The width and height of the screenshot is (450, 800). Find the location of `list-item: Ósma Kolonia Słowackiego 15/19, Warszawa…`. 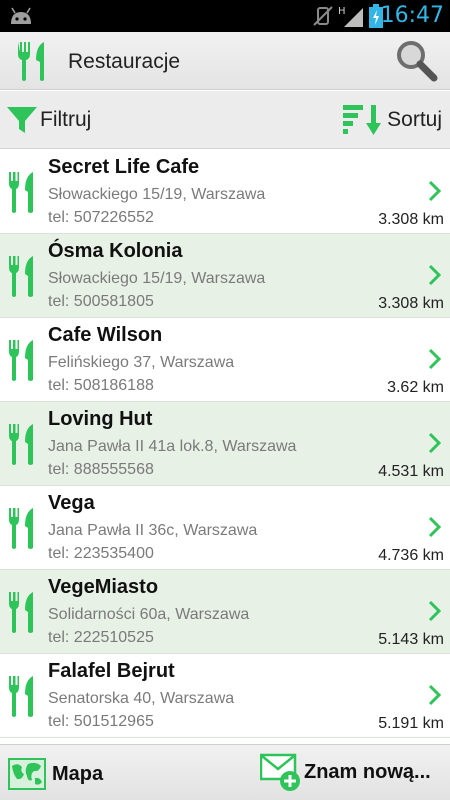

list-item: Ósma Kolonia Słowackiego 15/19, Warszawa… is located at coordinates (225, 276).